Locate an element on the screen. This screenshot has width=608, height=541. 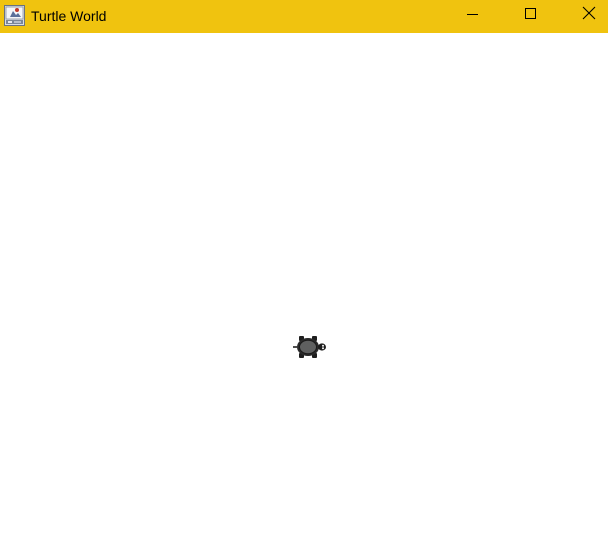
close-button is located at coordinates (587, 15).